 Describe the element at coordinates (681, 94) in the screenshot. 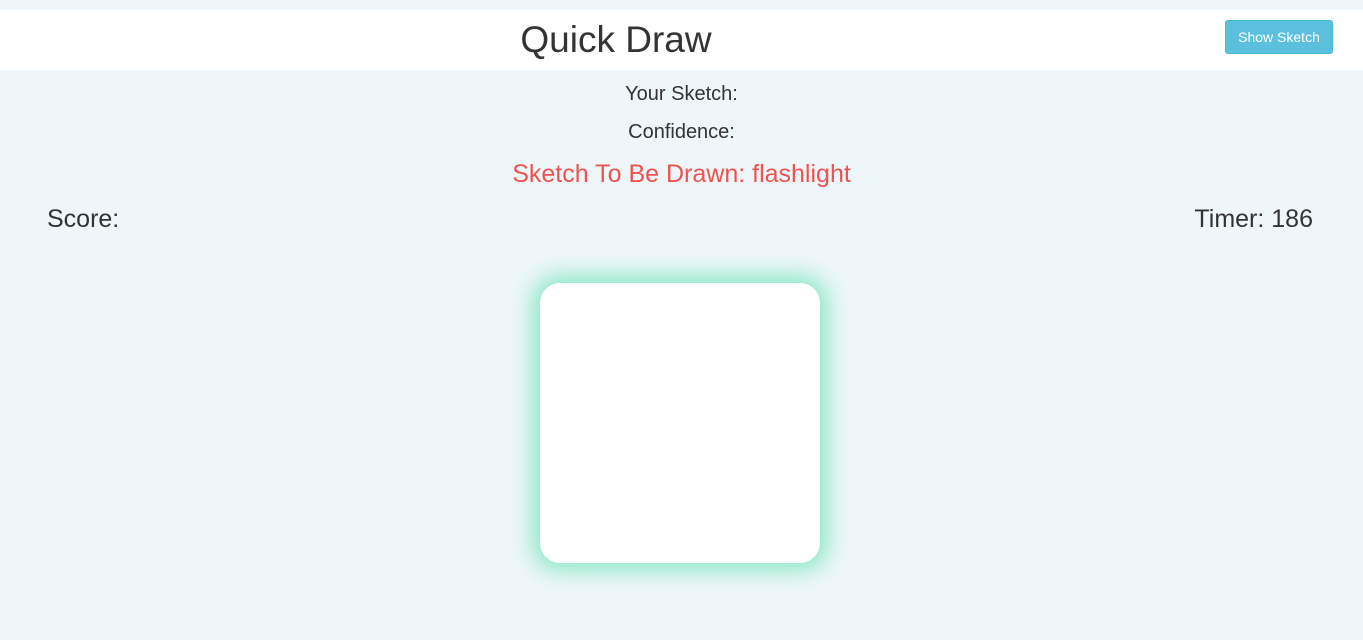

I see `your-sketch-label: Your Sketch:` at that location.